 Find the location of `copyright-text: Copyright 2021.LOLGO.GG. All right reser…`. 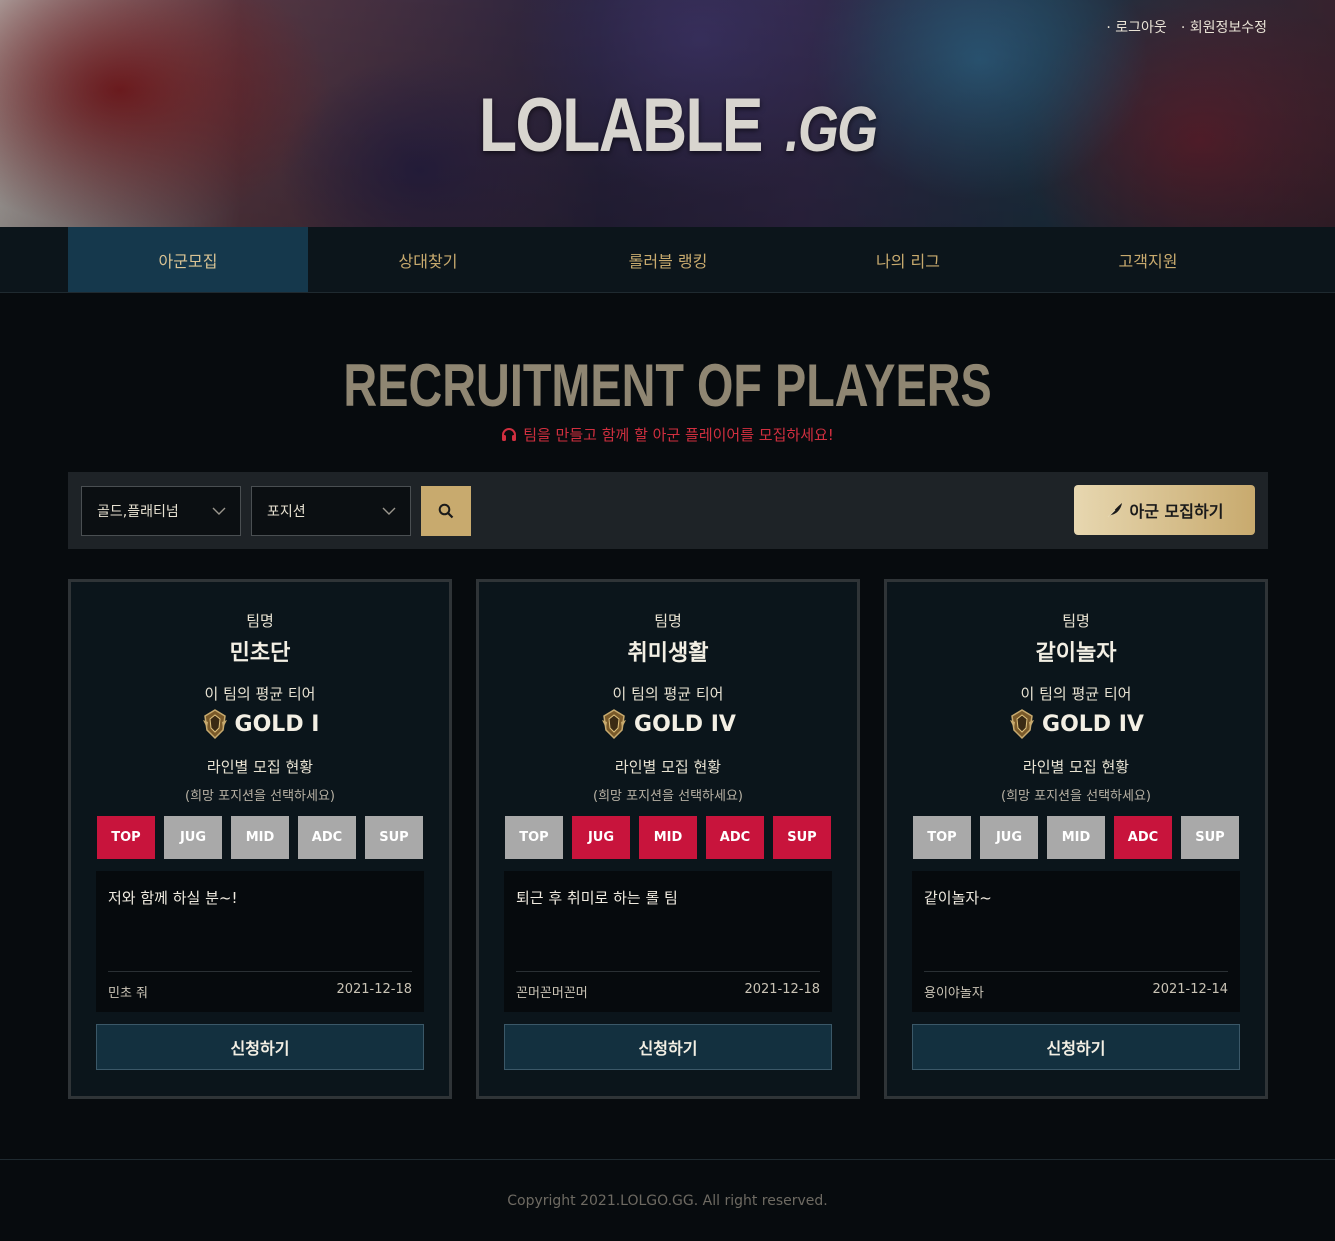

copyright-text: Copyright 2021.LOLGO.GG. All right reser… is located at coordinates (667, 1201).